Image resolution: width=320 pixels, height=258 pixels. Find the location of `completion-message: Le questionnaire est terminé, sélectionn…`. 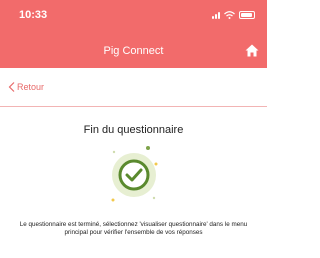

completion-message: Le questionnaire est terminé, sélectionn… is located at coordinates (133, 228).